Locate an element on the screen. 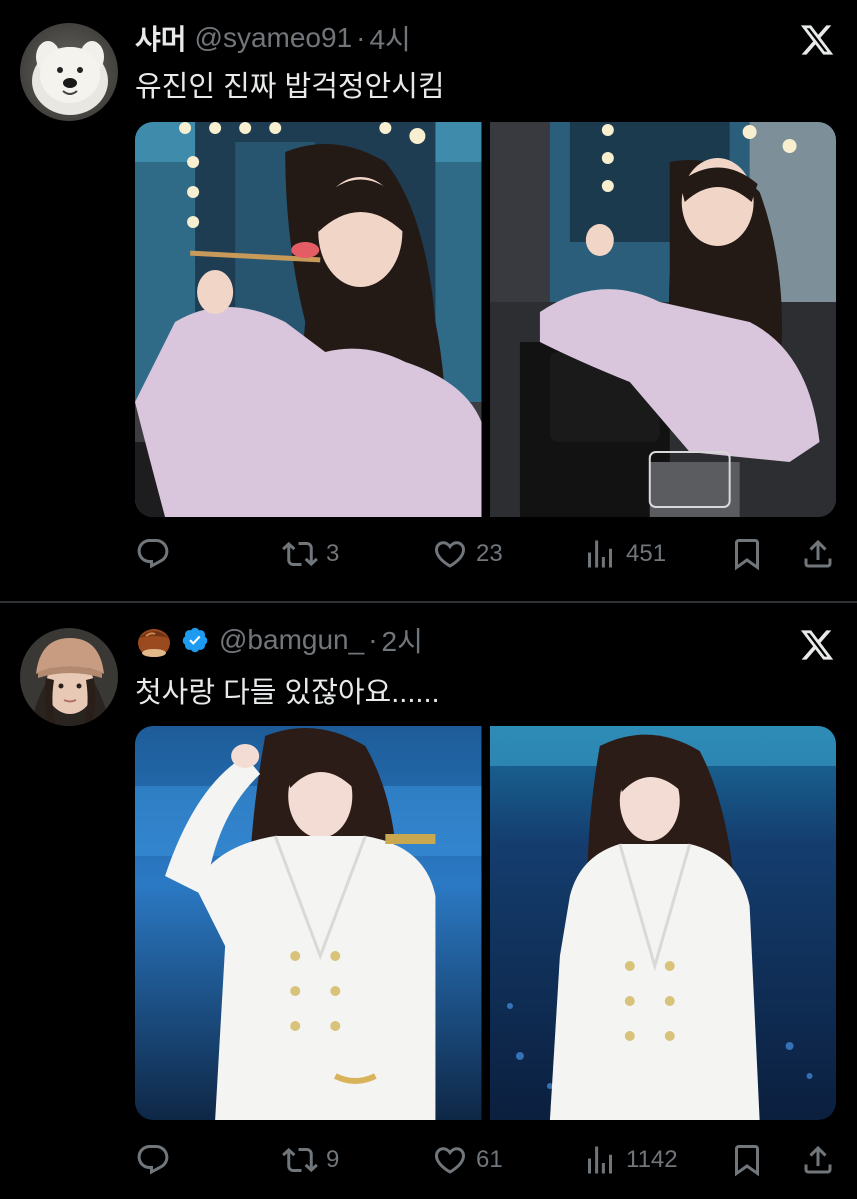  photo-eating-sofa-icon is located at coordinates (662, 319).